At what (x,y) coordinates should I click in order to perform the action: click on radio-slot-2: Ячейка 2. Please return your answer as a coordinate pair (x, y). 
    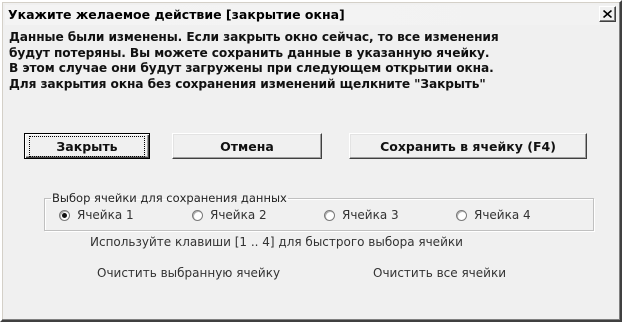
    Looking at the image, I should click on (229, 215).